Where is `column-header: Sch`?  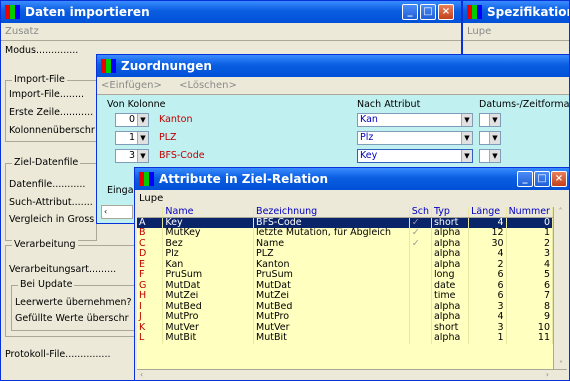 column-header: Sch is located at coordinates (420, 212).